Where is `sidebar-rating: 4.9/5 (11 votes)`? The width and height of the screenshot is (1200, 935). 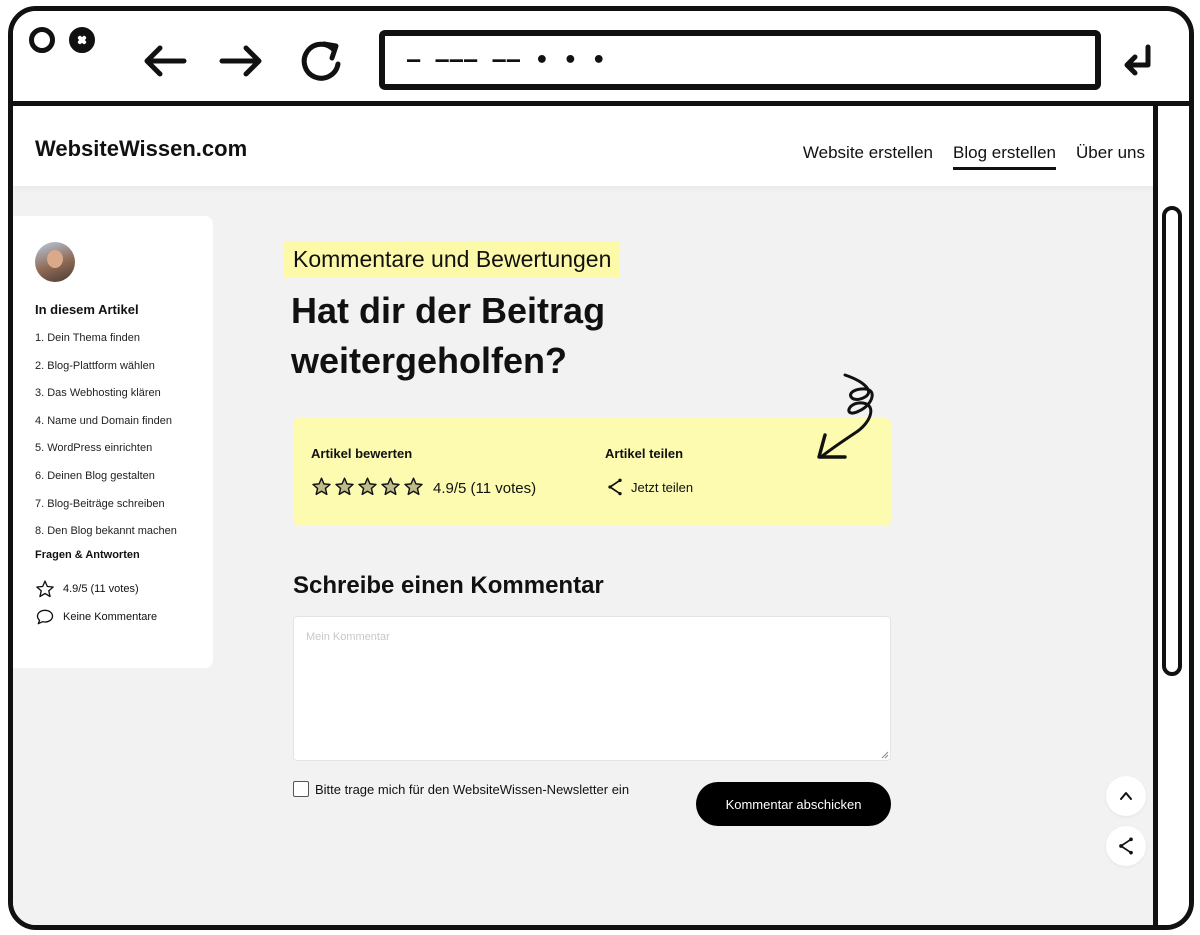 sidebar-rating: 4.9/5 (11 votes) is located at coordinates (124, 589).